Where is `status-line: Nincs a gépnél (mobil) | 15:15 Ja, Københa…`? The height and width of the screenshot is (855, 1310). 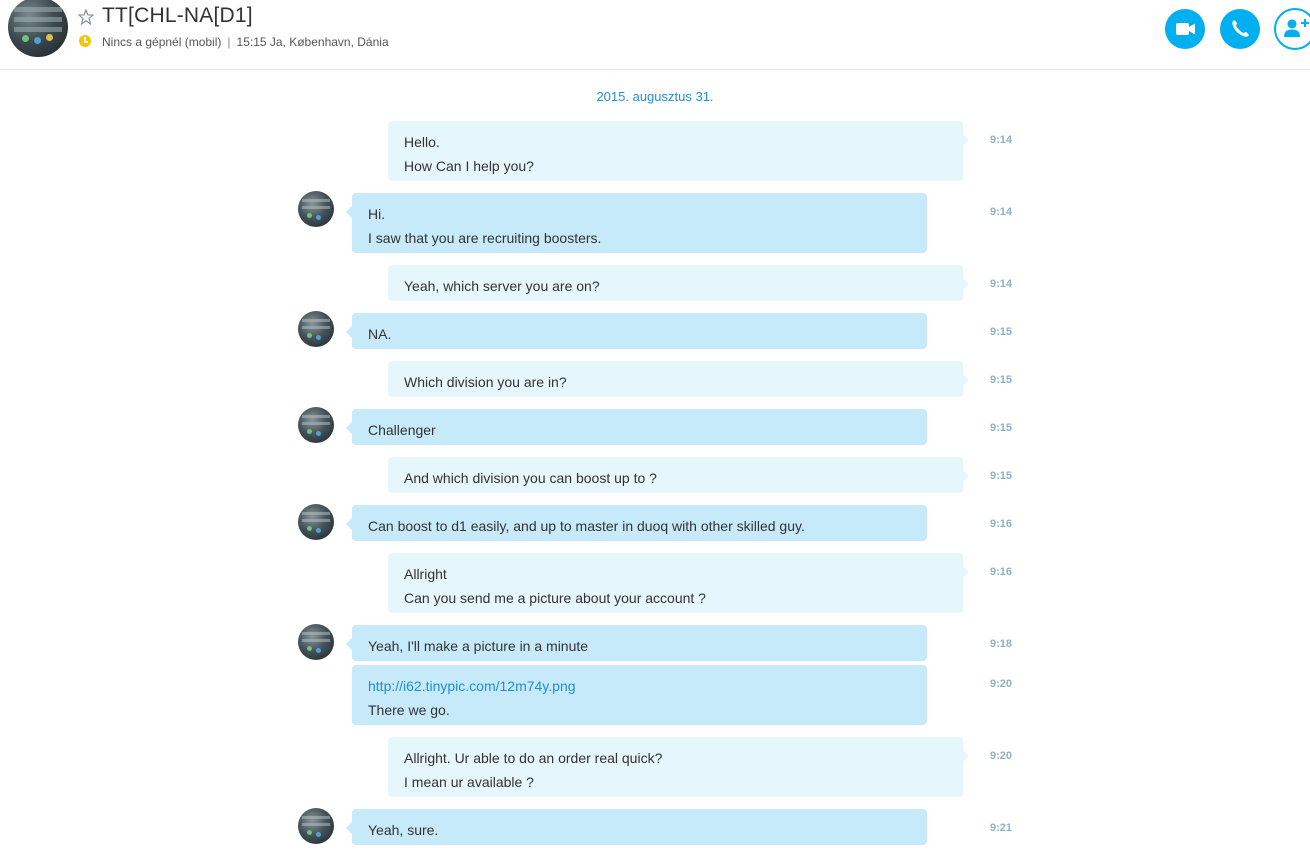 status-line: Nincs a gépnél (mobil) | 15:15 Ja, Københa… is located at coordinates (245, 42).